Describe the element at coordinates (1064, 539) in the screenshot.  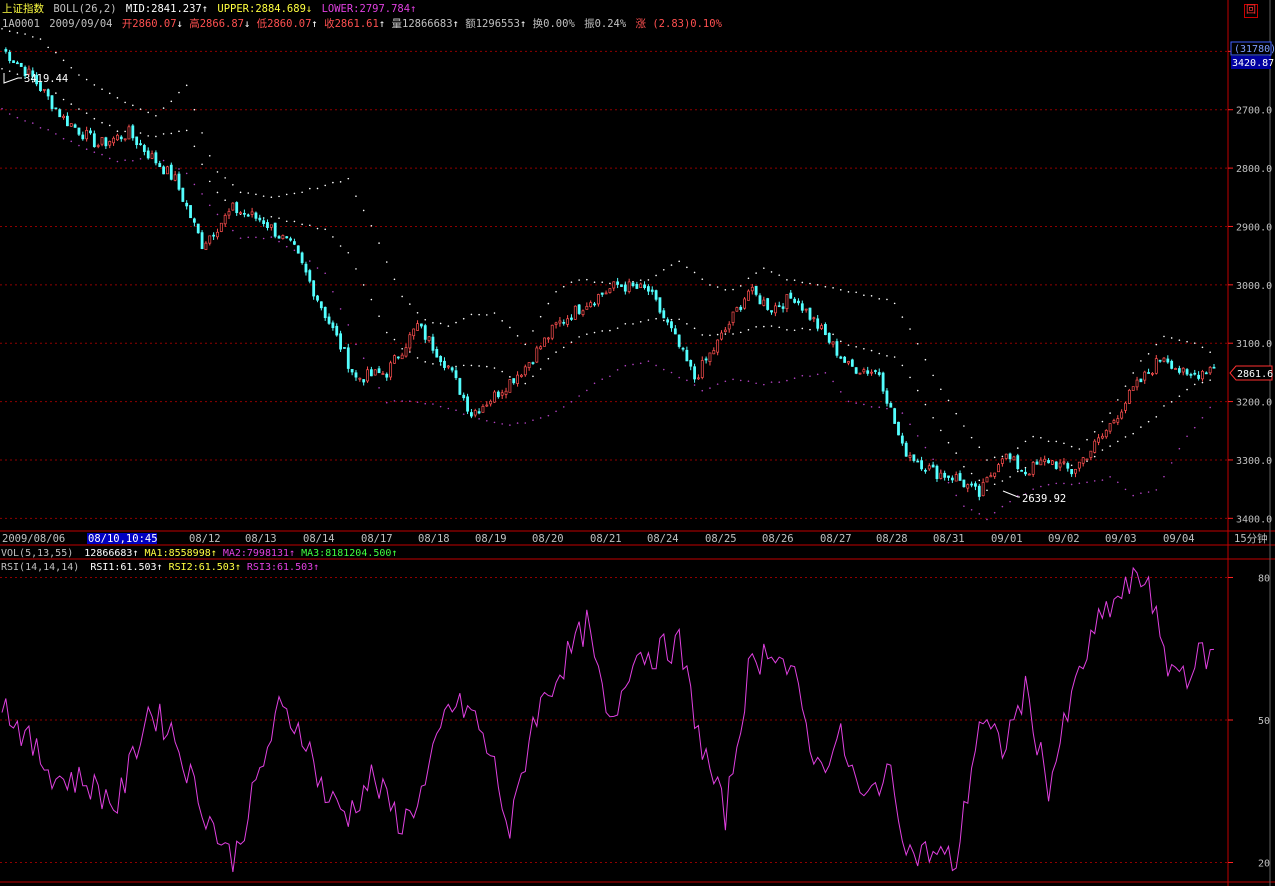
I see `time-axis-label: 09/02` at that location.